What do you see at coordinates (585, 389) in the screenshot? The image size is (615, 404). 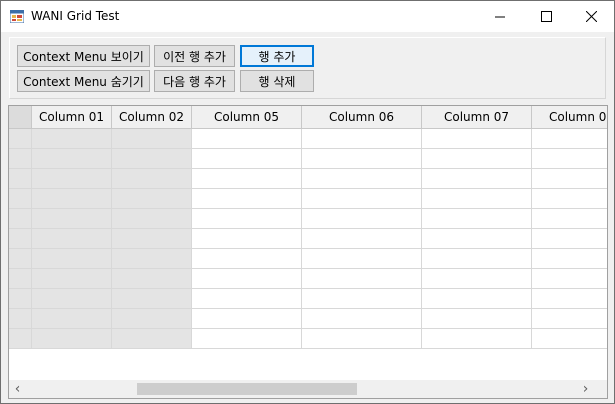 I see `scroll-right-button: ›` at bounding box center [585, 389].